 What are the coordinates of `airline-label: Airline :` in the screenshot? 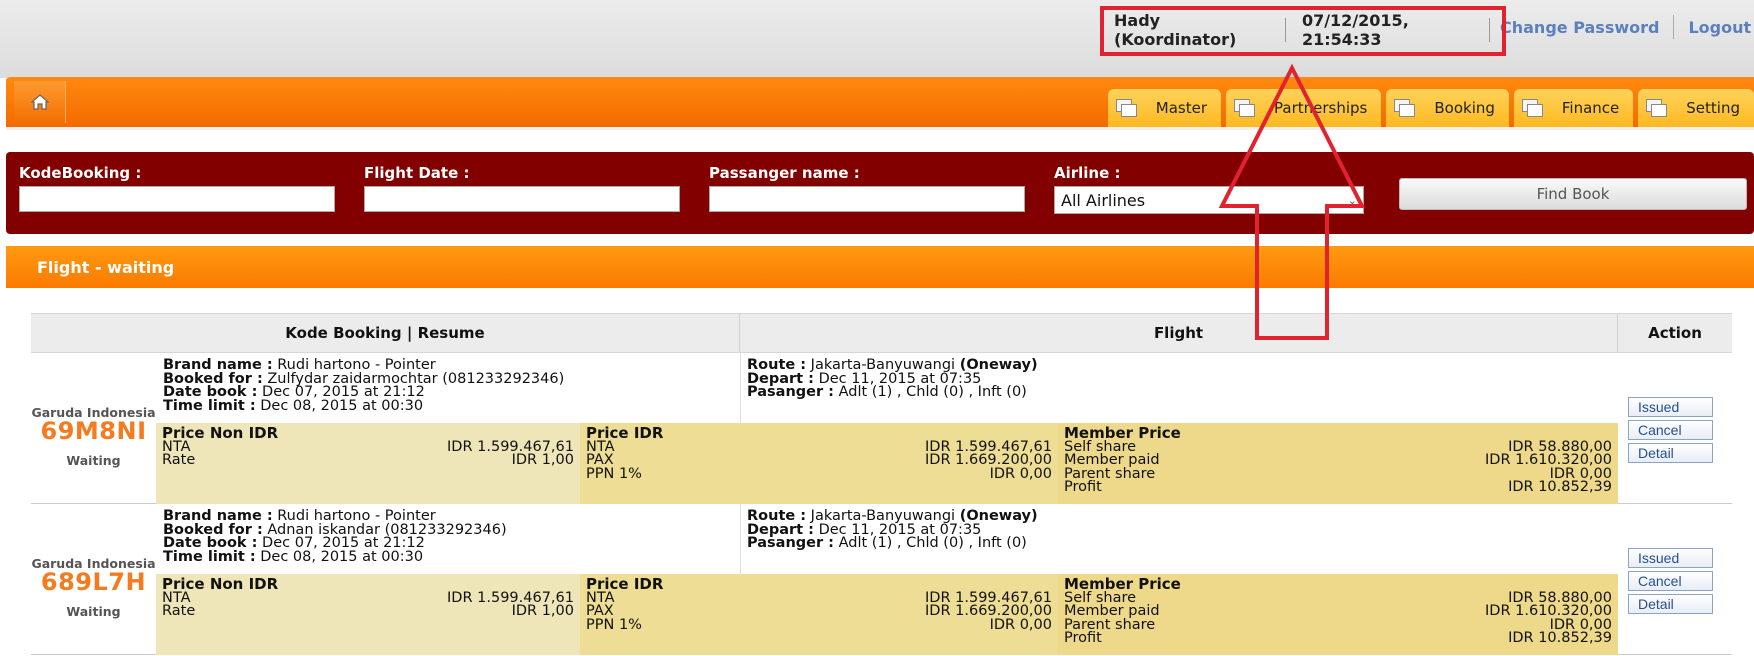 It's located at (1087, 173).